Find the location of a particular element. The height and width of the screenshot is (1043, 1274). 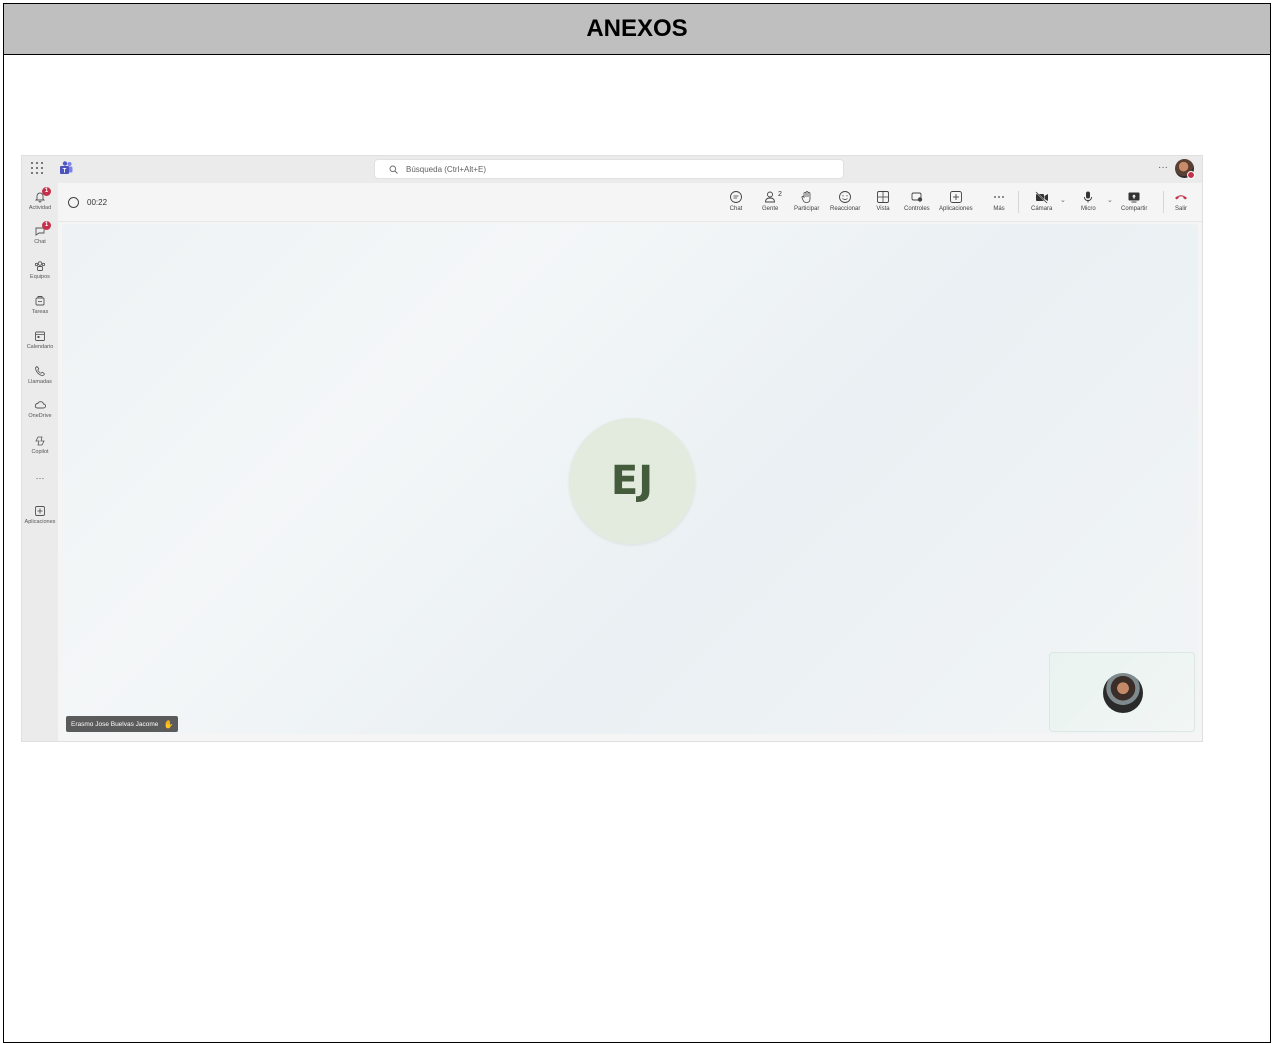

rail-label: Actividad is located at coordinates (40, 208).